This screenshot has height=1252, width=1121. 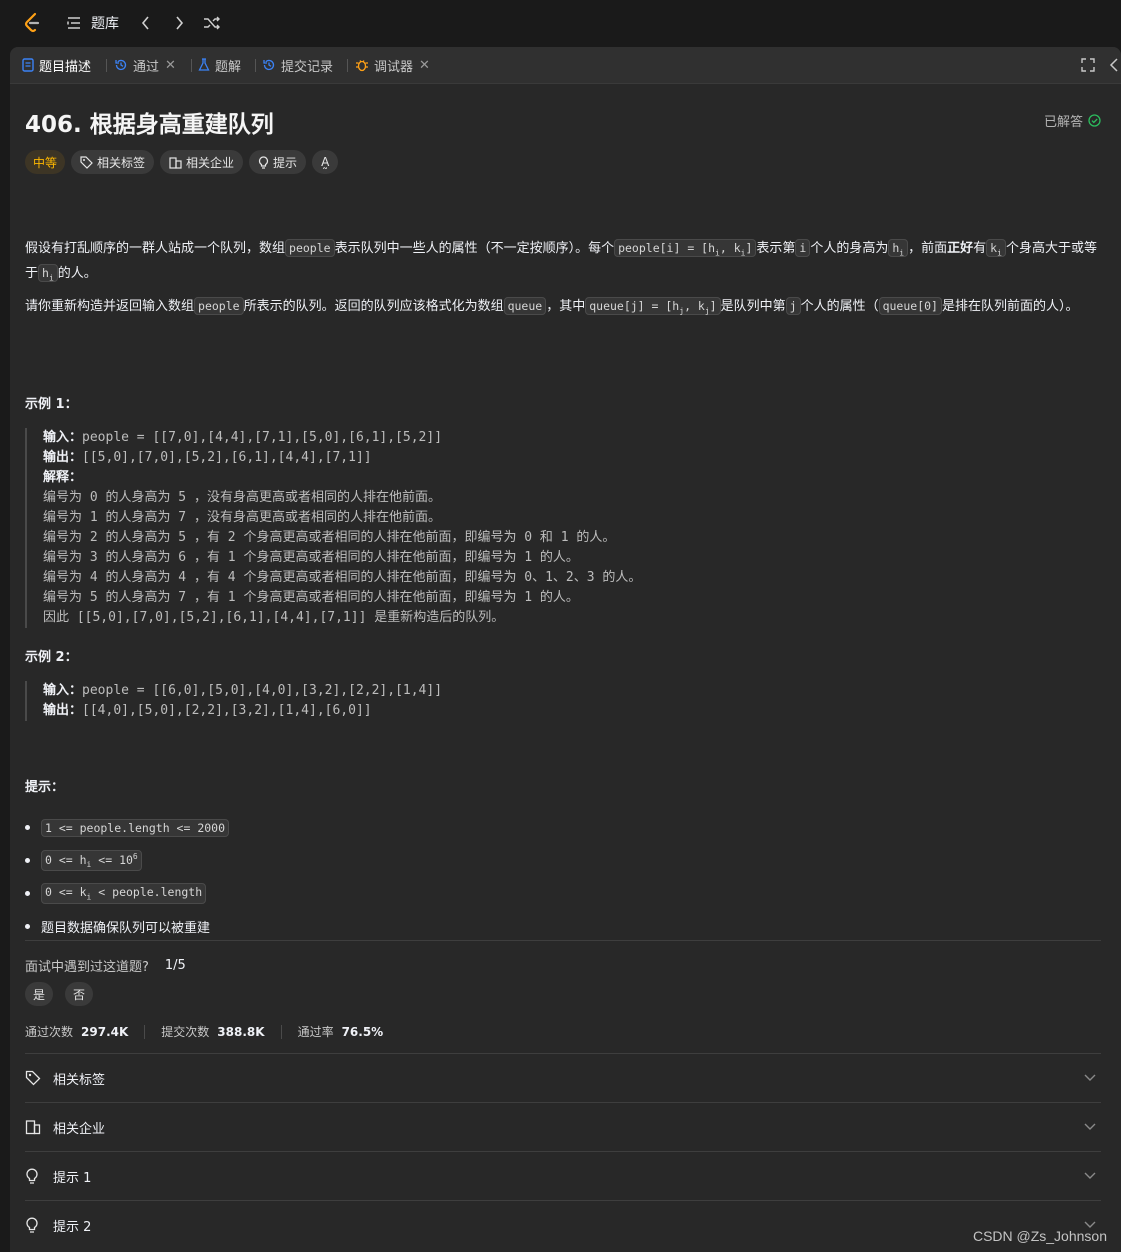 I want to click on companies-tag-button: 相关企业, so click(x=202, y=162).